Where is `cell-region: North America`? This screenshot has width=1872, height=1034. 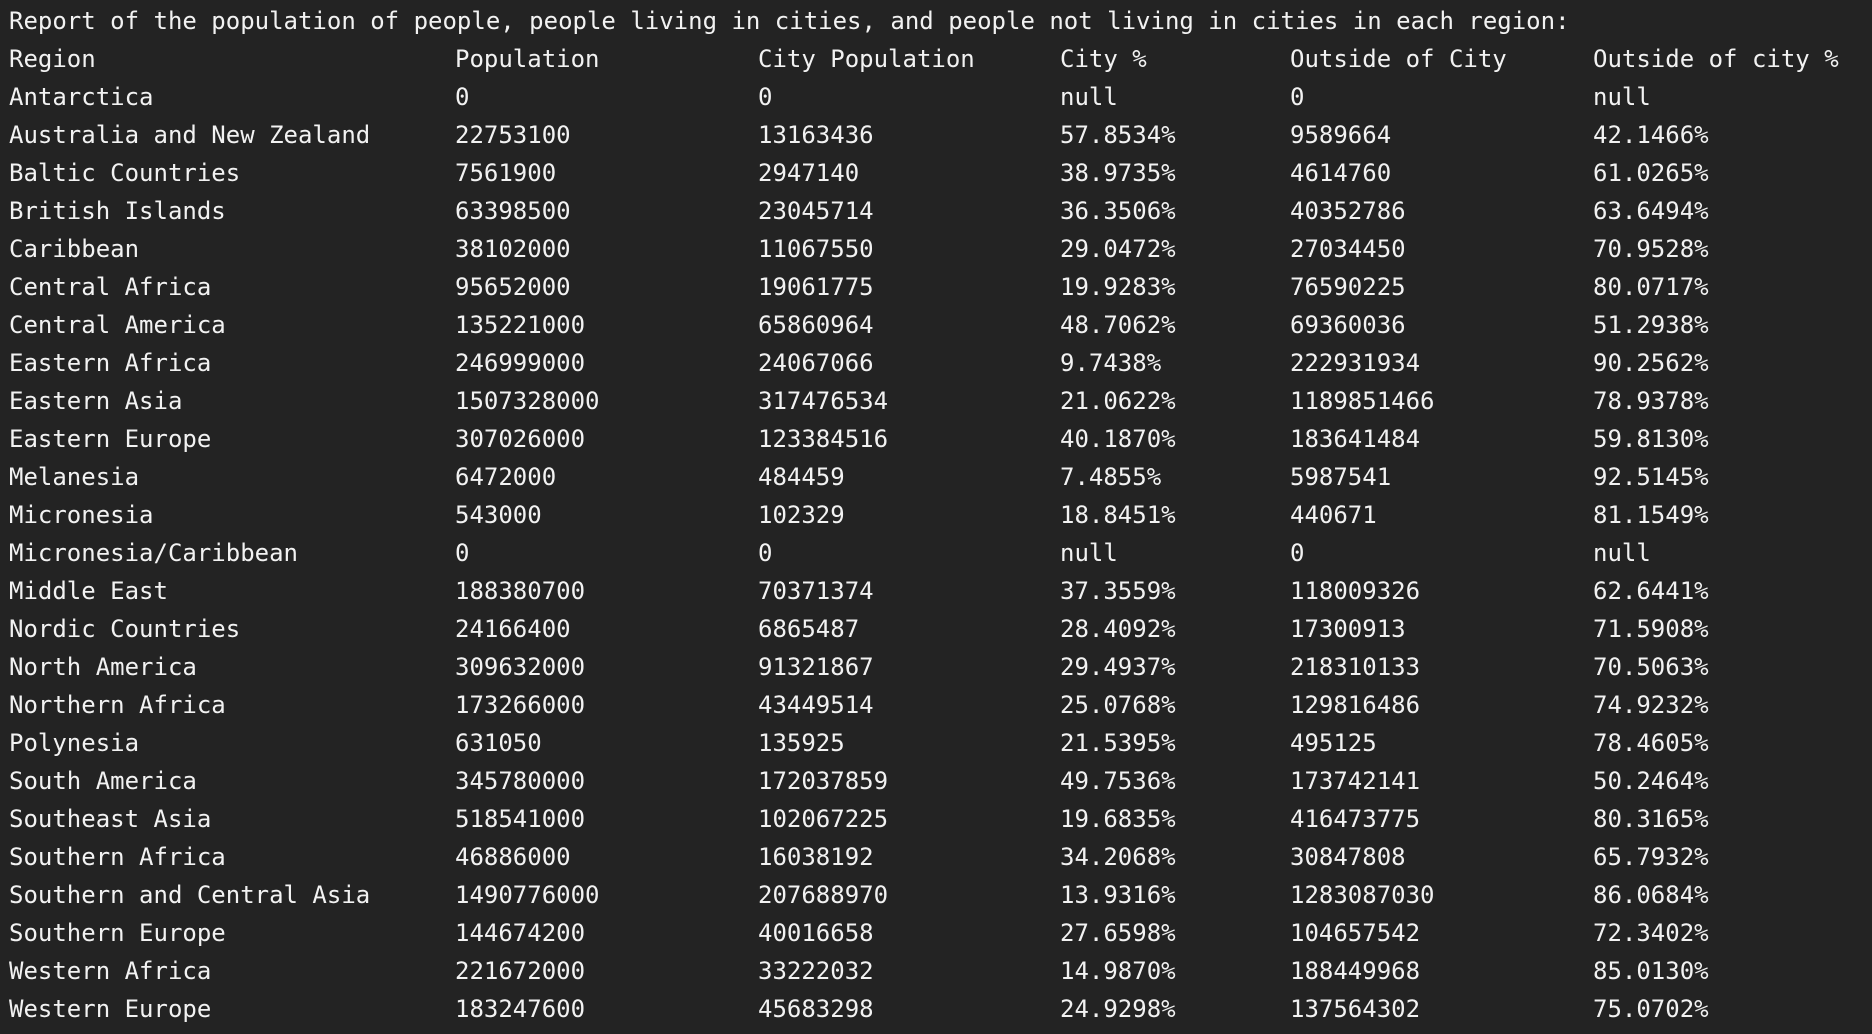 cell-region: North America is located at coordinates (103, 667).